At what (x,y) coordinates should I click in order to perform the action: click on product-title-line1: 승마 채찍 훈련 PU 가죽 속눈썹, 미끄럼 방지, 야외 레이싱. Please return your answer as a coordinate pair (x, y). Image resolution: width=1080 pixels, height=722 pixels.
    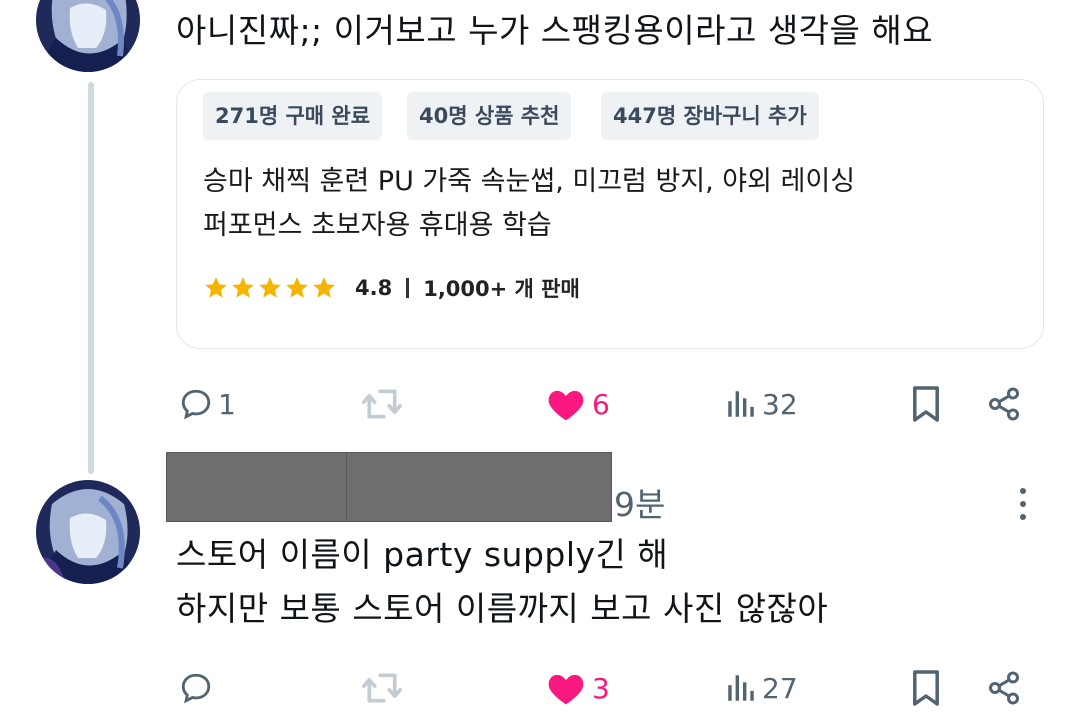
    Looking at the image, I should click on (529, 181).